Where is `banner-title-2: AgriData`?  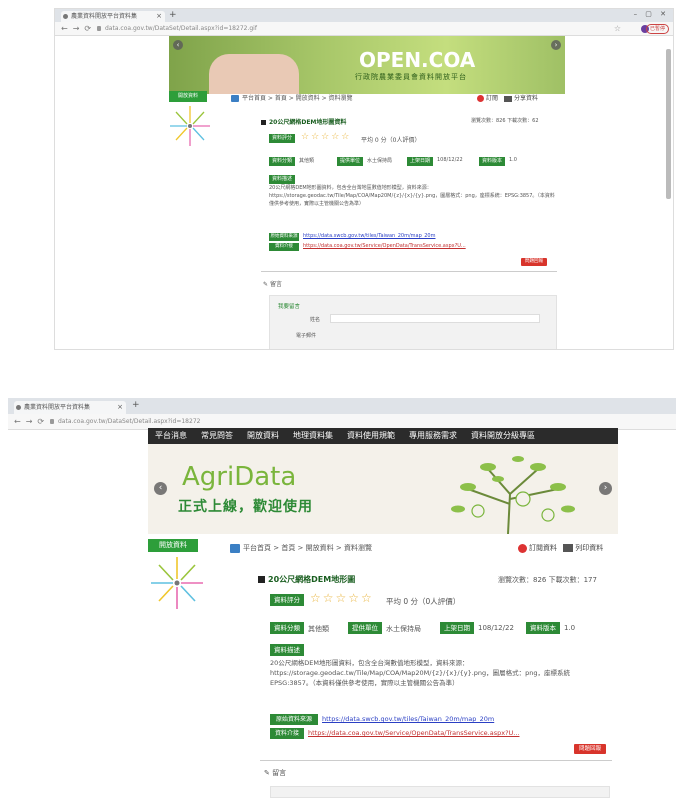
banner-title-2: AgriData is located at coordinates (239, 477).